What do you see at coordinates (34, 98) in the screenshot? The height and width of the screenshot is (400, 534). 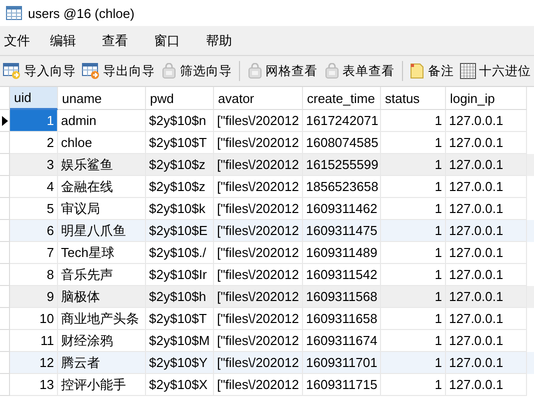 I see `column-header: uid` at bounding box center [34, 98].